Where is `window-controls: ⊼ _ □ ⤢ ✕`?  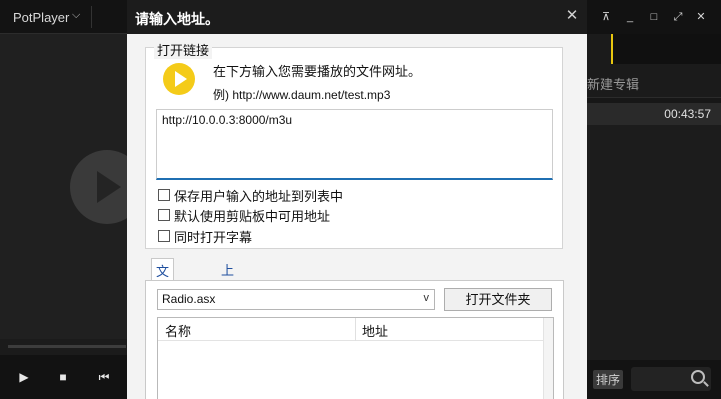
window-controls: ⊼ _ □ ⤢ ✕ is located at coordinates (648, 17).